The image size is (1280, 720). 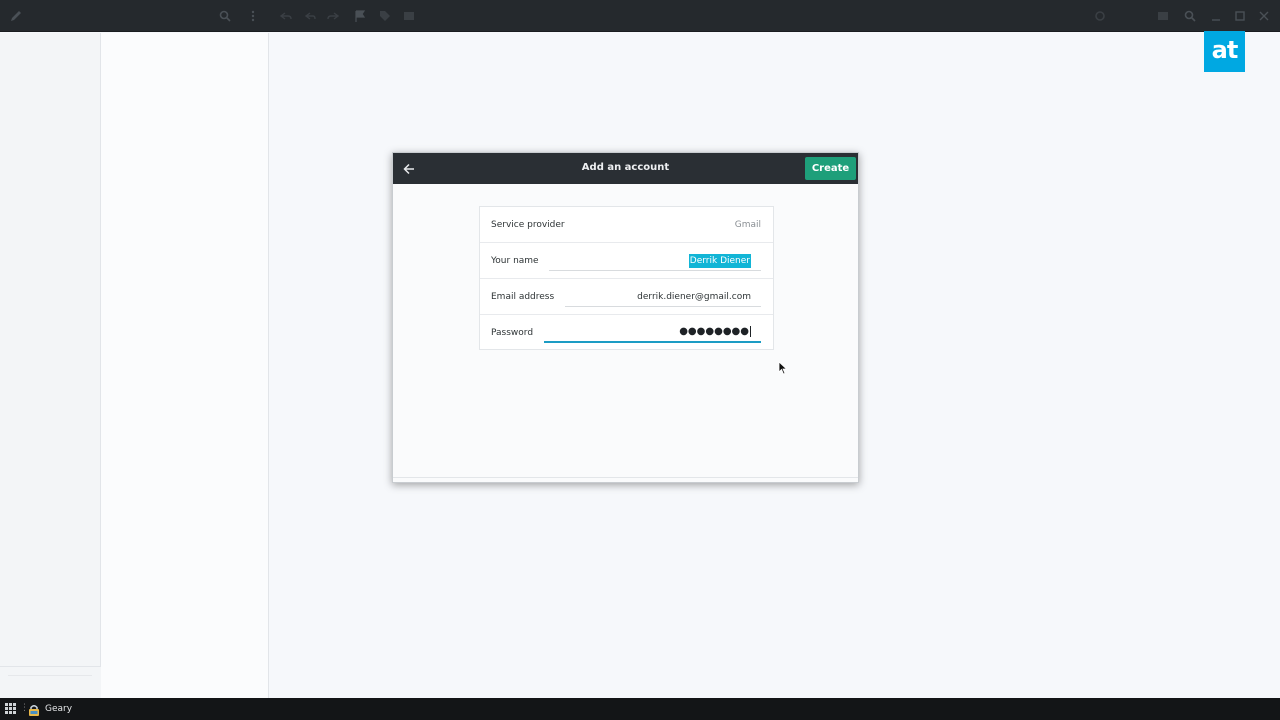 I want to click on password-row: Password ●●●●●●●●, so click(x=626, y=333).